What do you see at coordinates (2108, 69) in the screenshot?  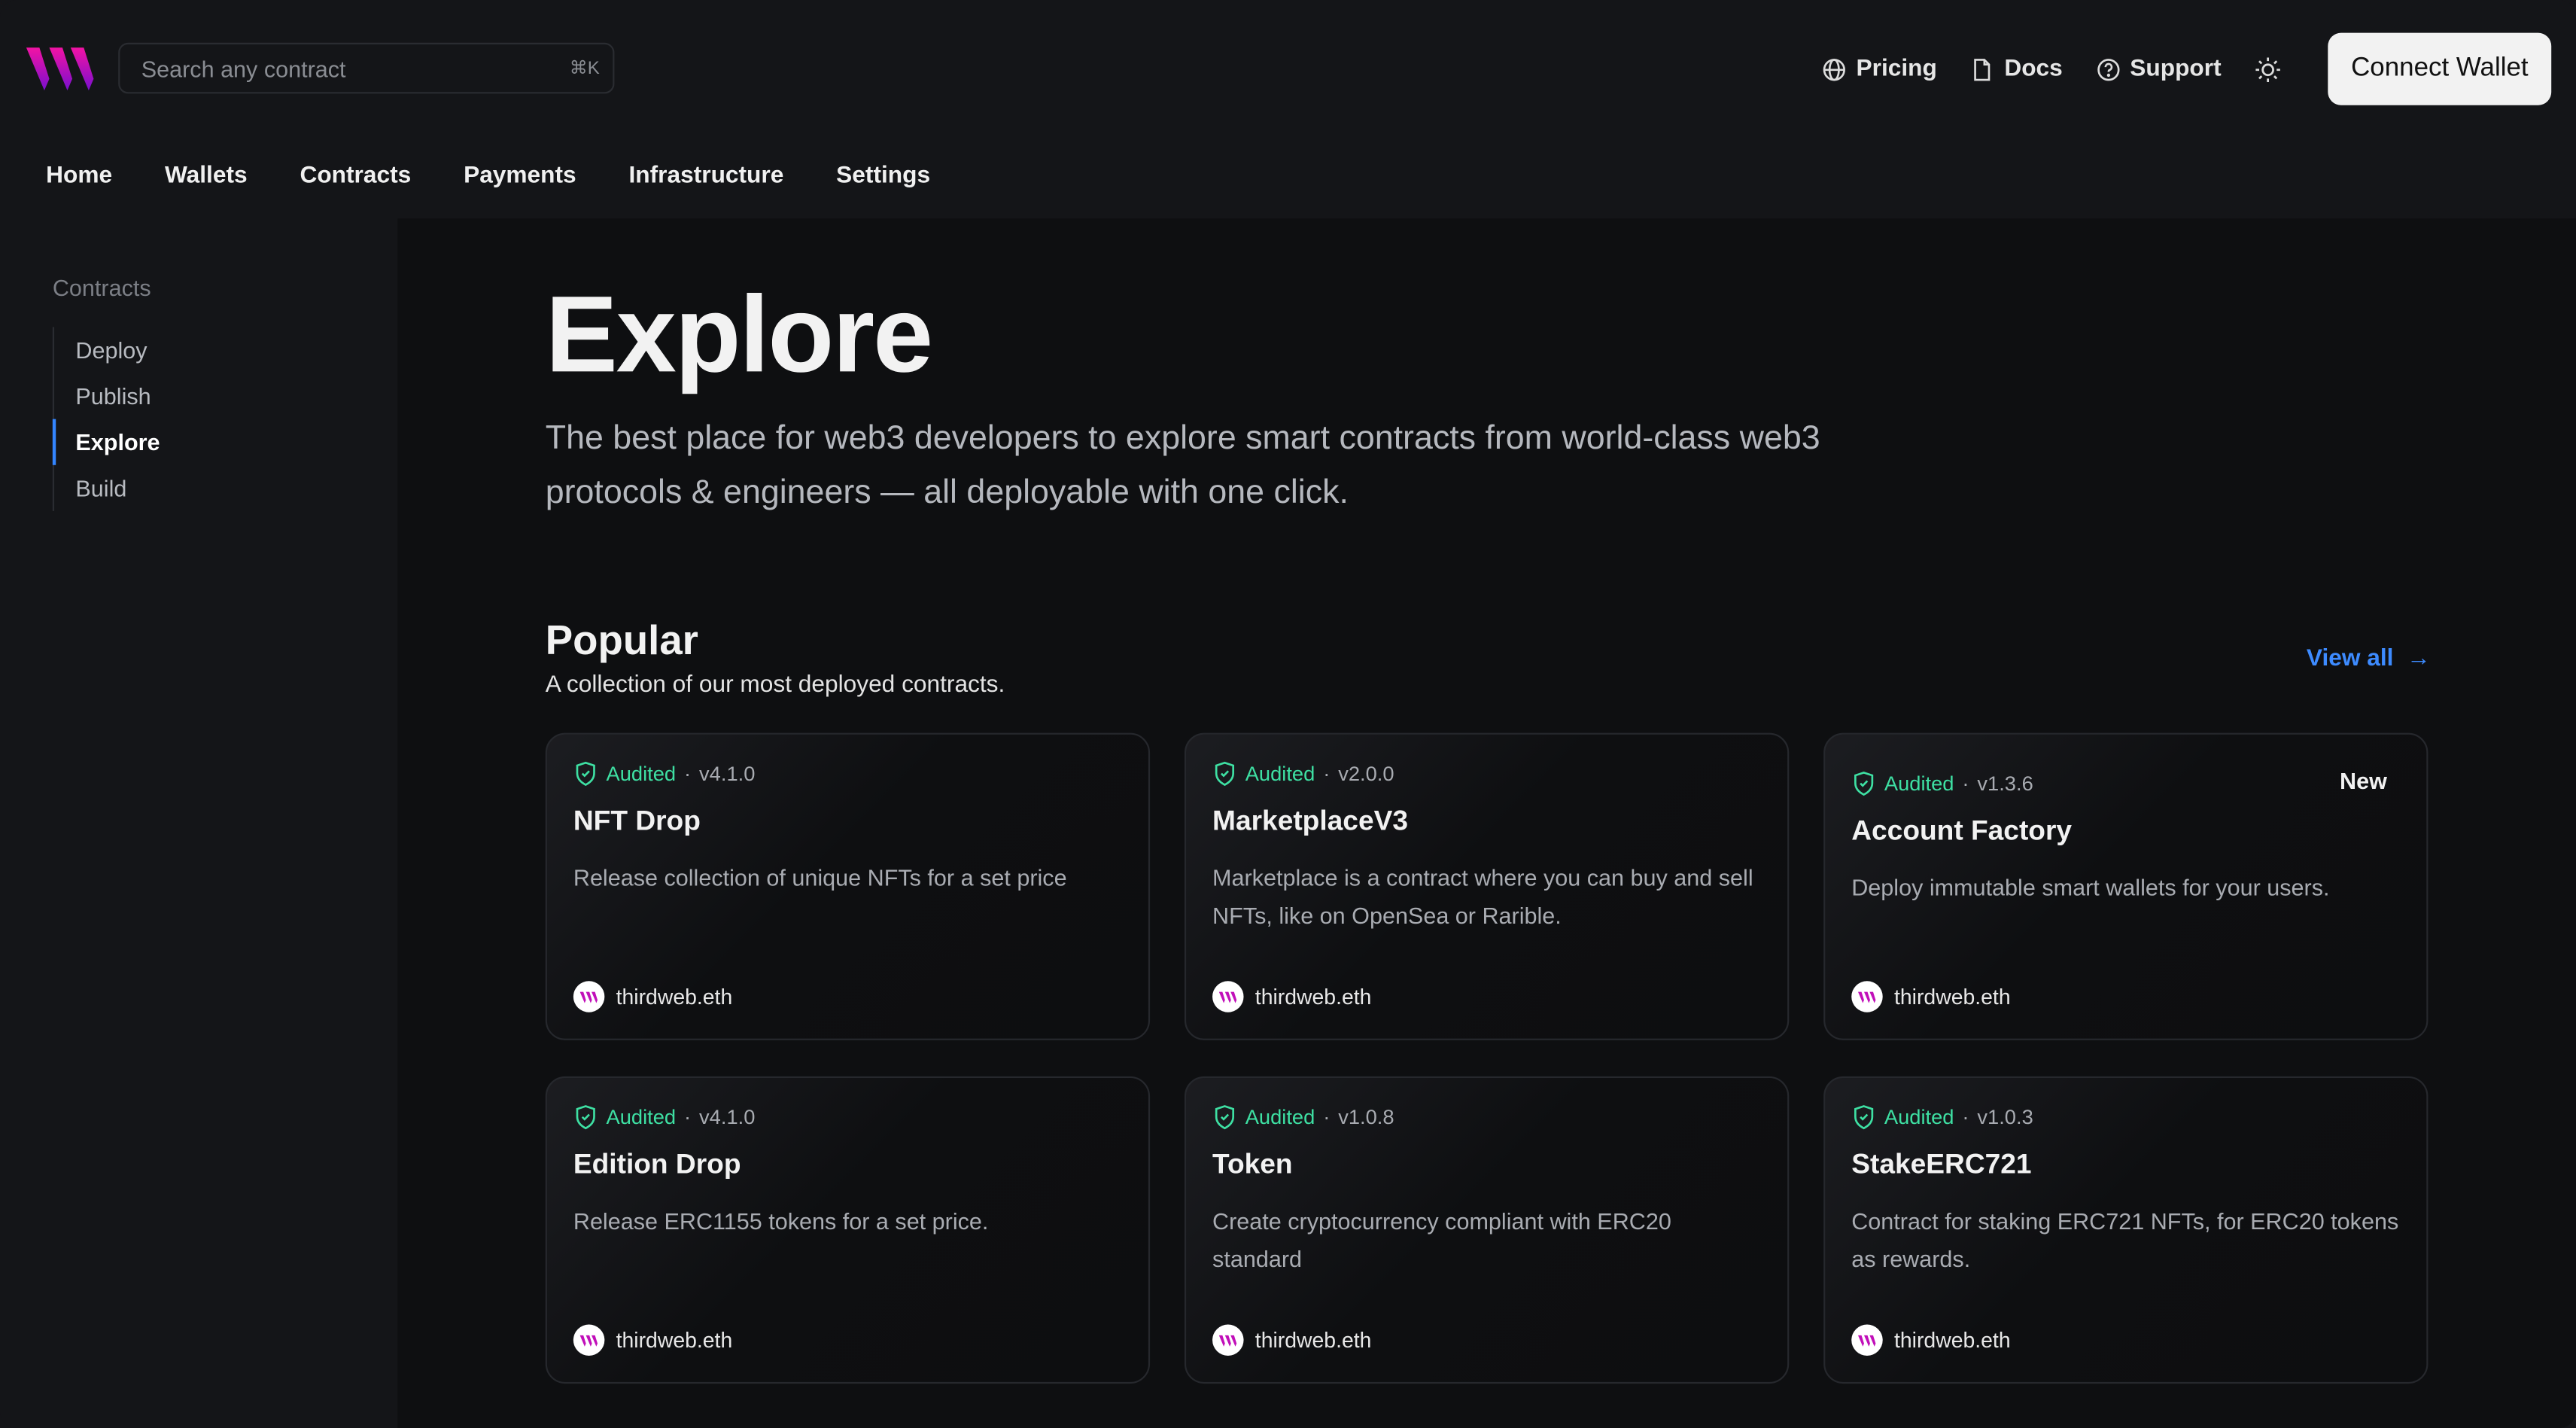 I see `help-circle-icon` at bounding box center [2108, 69].